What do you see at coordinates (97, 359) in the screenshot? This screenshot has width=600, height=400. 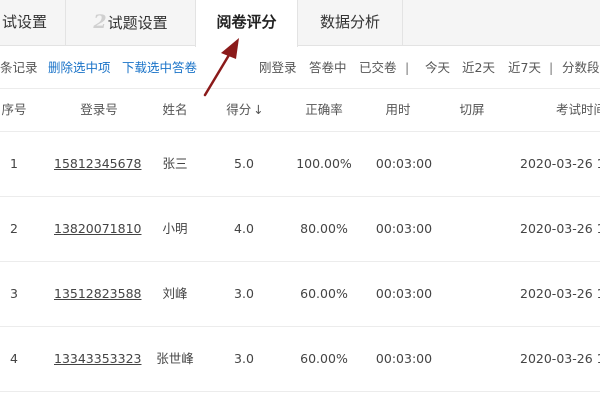 I see `cell-login-number-link: 13343353323` at bounding box center [97, 359].